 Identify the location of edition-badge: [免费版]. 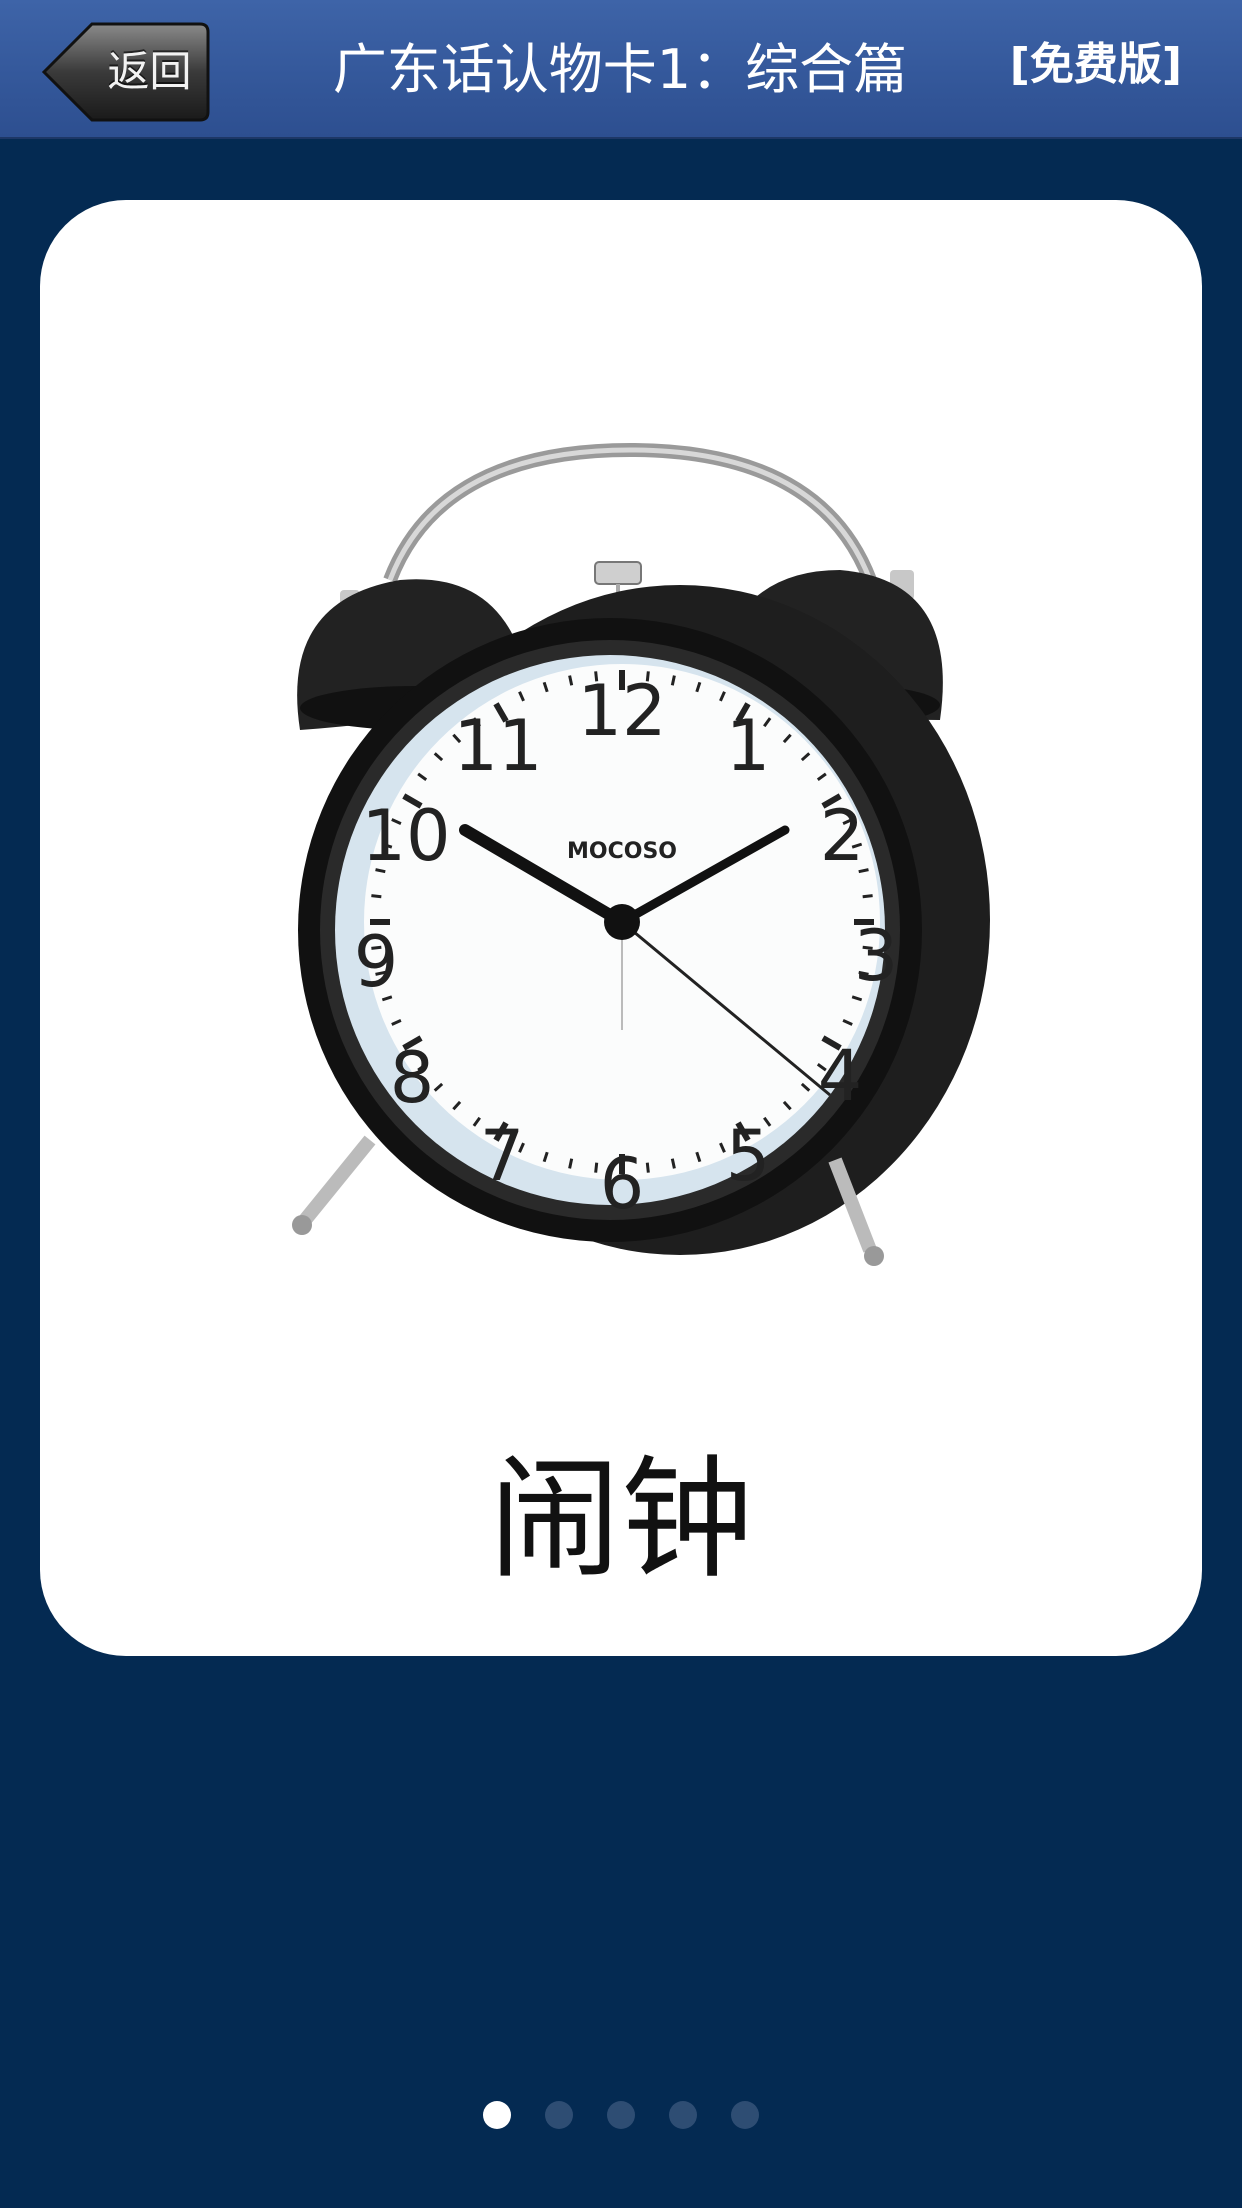
(1095, 64).